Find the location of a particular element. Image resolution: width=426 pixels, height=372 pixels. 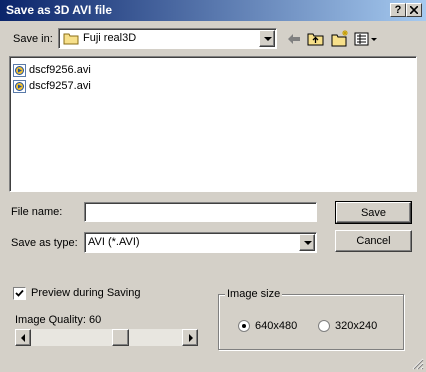

back-button is located at coordinates (294, 39).